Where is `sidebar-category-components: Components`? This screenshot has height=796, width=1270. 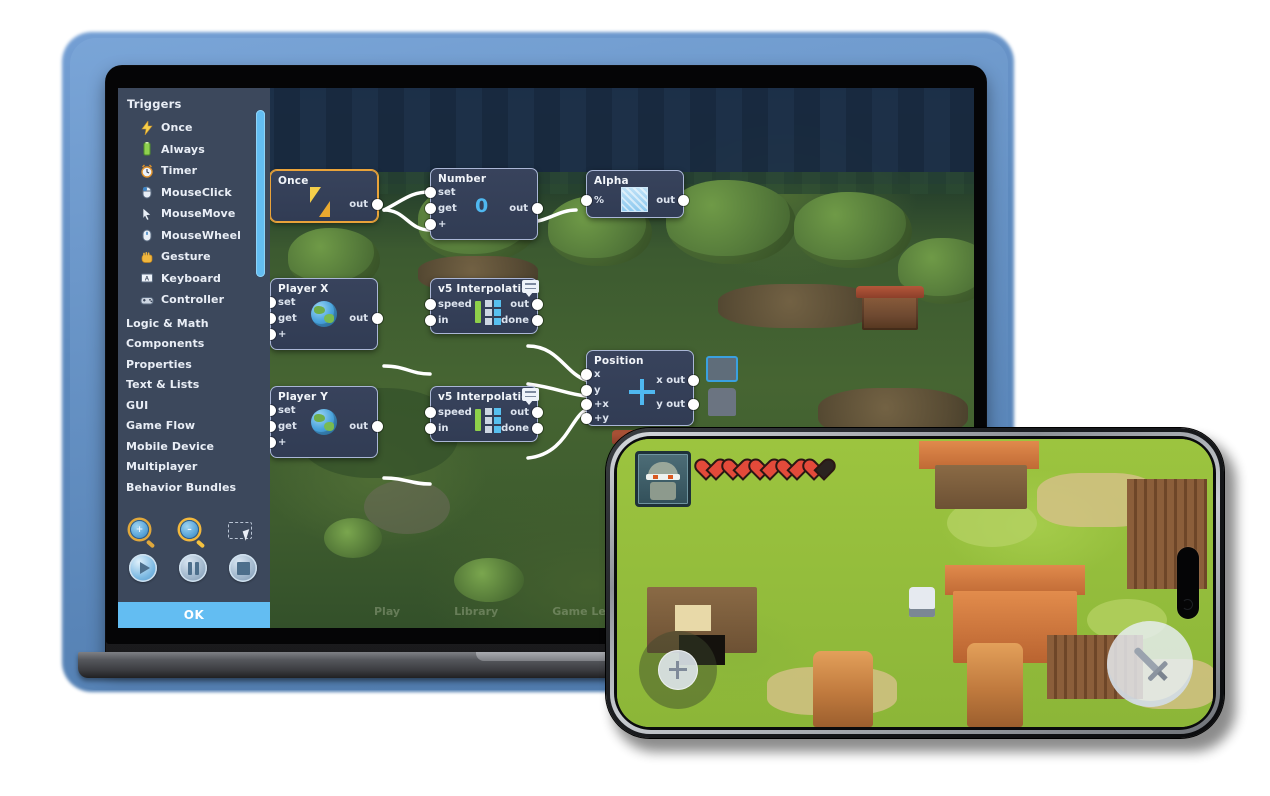 sidebar-category-components: Components is located at coordinates (194, 344).